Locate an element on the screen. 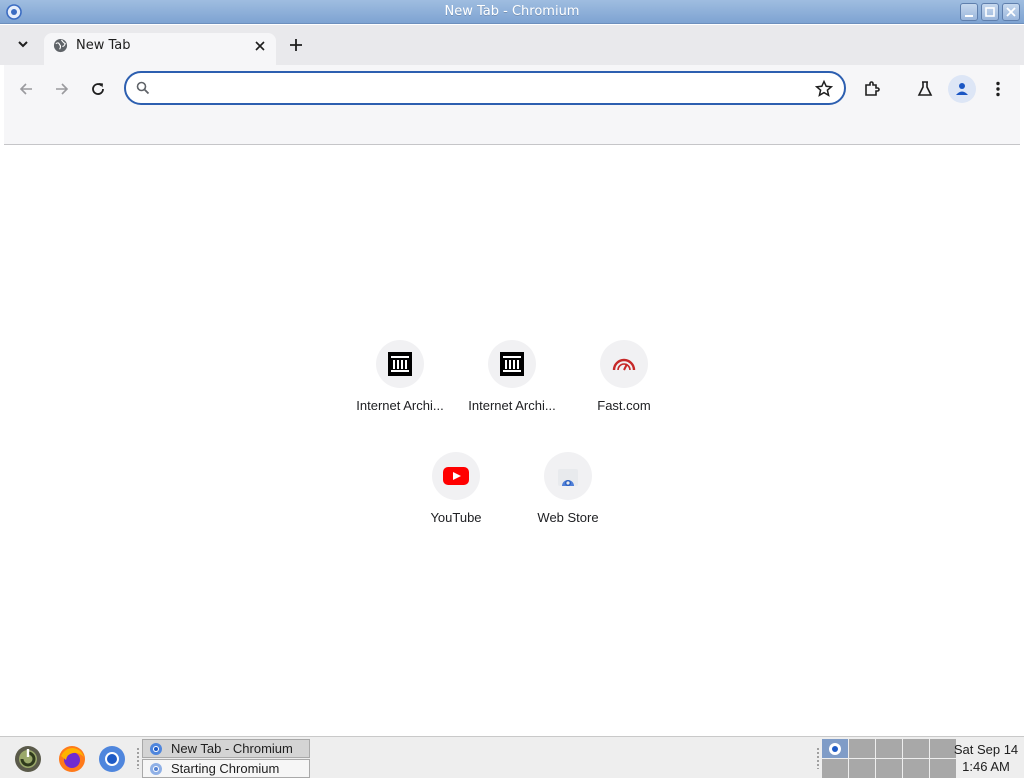  arrow-right-icon is located at coordinates (62, 89).